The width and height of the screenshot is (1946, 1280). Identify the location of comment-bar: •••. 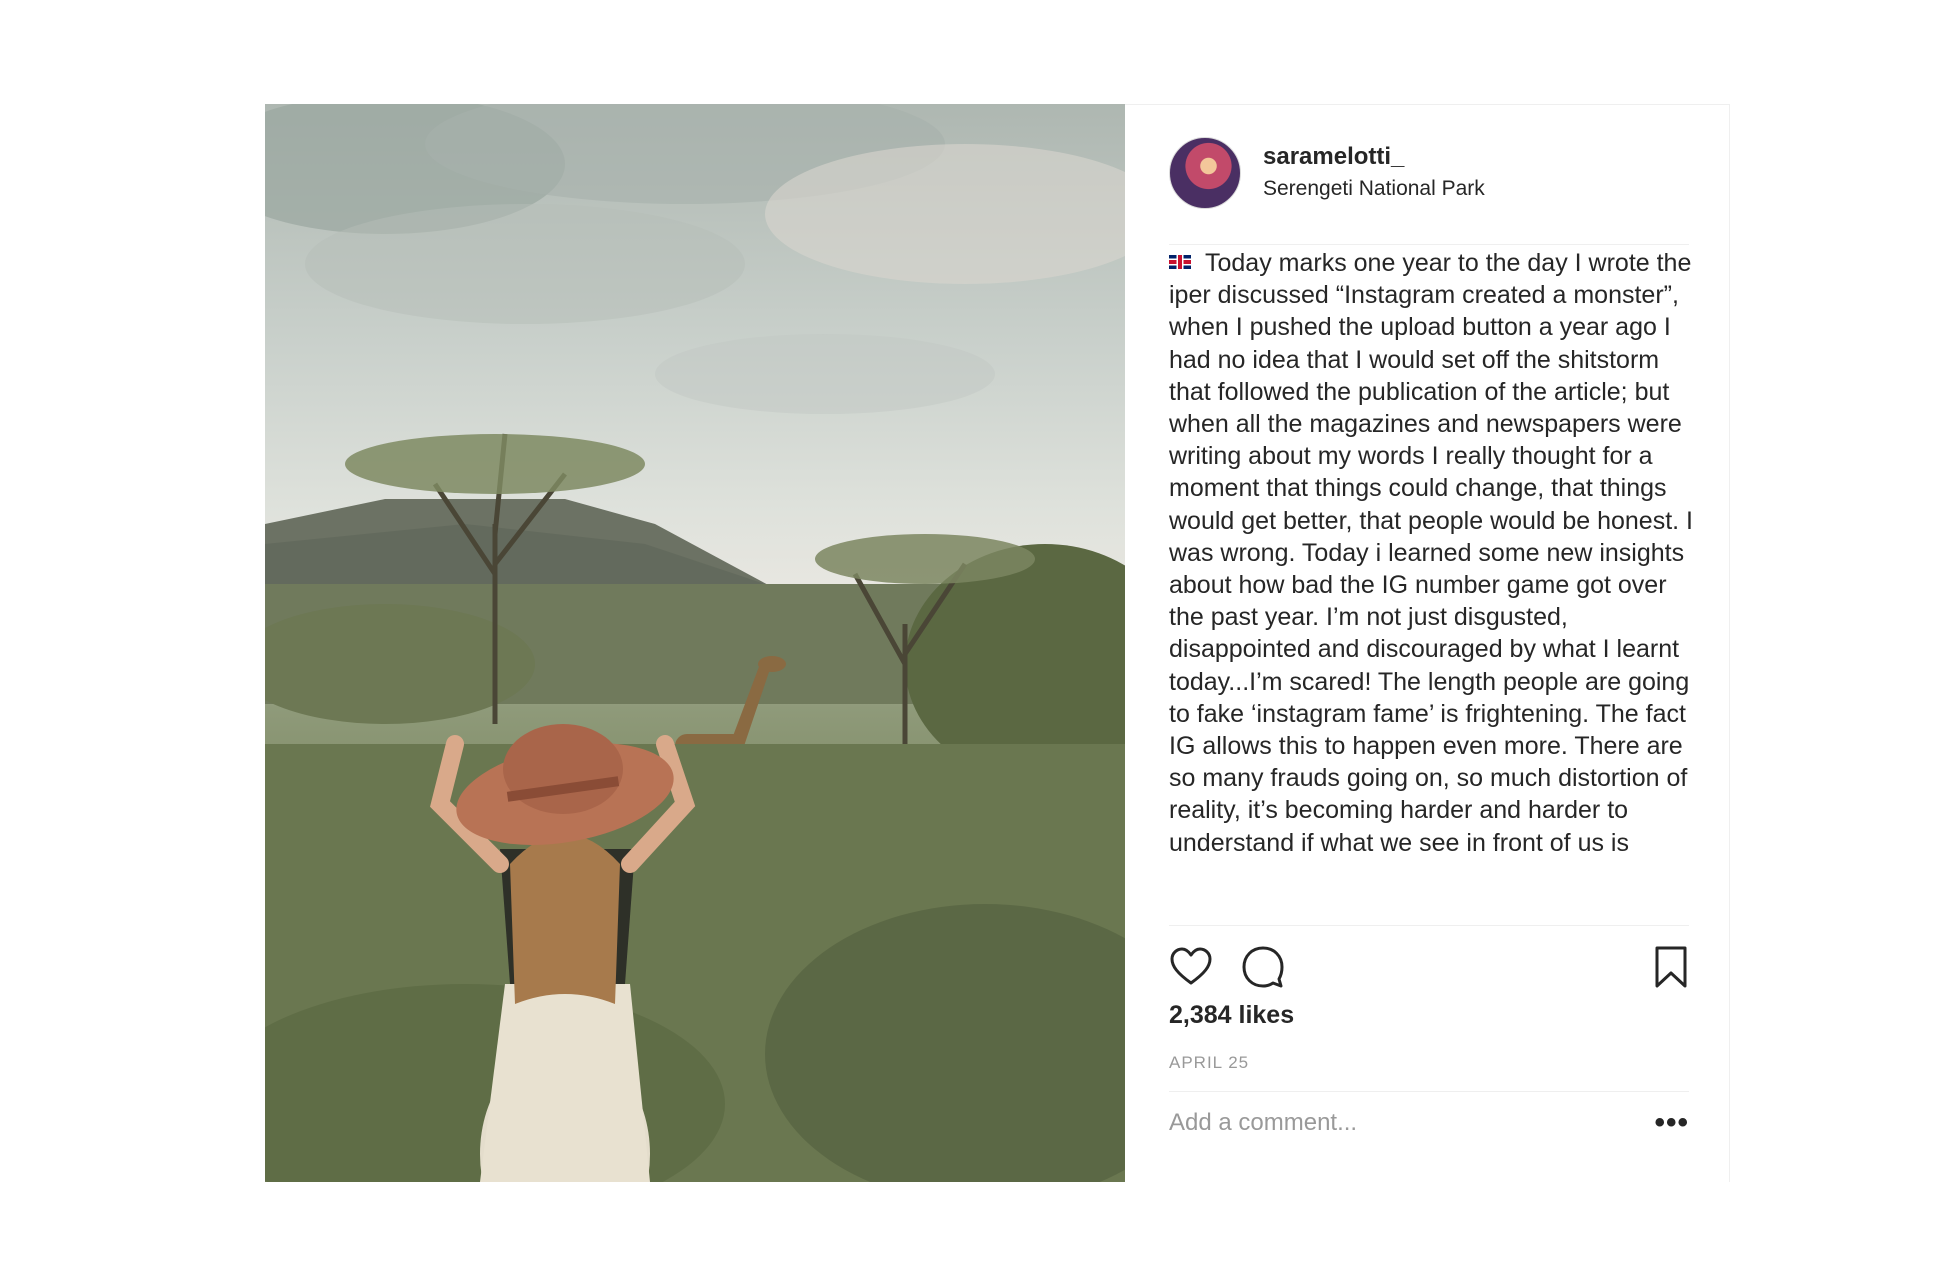
(1429, 1123).